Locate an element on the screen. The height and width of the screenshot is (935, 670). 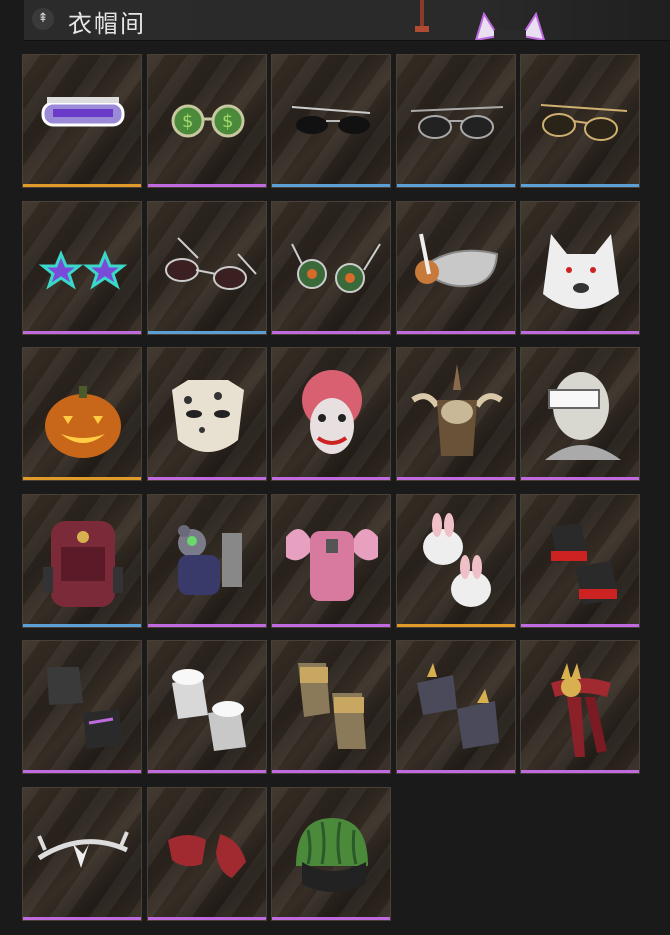
robot-bear-backpack-icon is located at coordinates (209, 559).